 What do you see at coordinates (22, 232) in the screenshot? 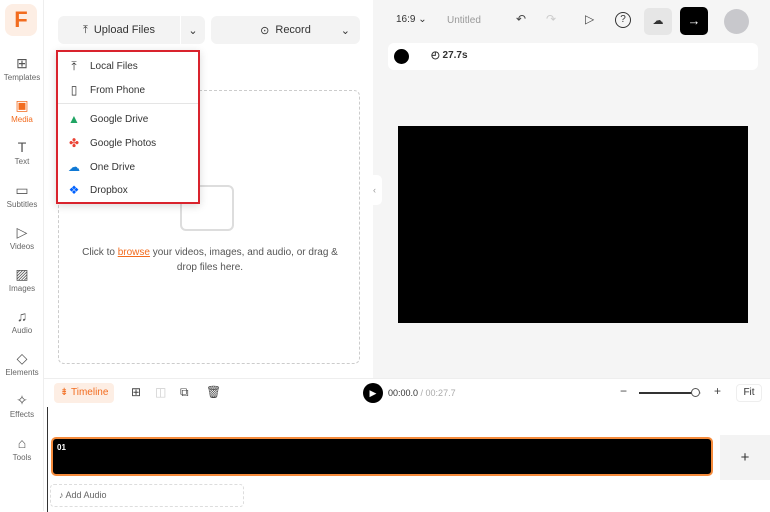
I see `videos-icon: ▷` at bounding box center [22, 232].